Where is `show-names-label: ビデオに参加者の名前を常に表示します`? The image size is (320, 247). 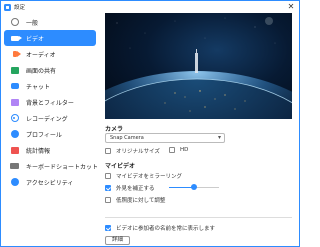
show-names-label: ビデオに参加者の名前を常に表示します is located at coordinates (166, 229).